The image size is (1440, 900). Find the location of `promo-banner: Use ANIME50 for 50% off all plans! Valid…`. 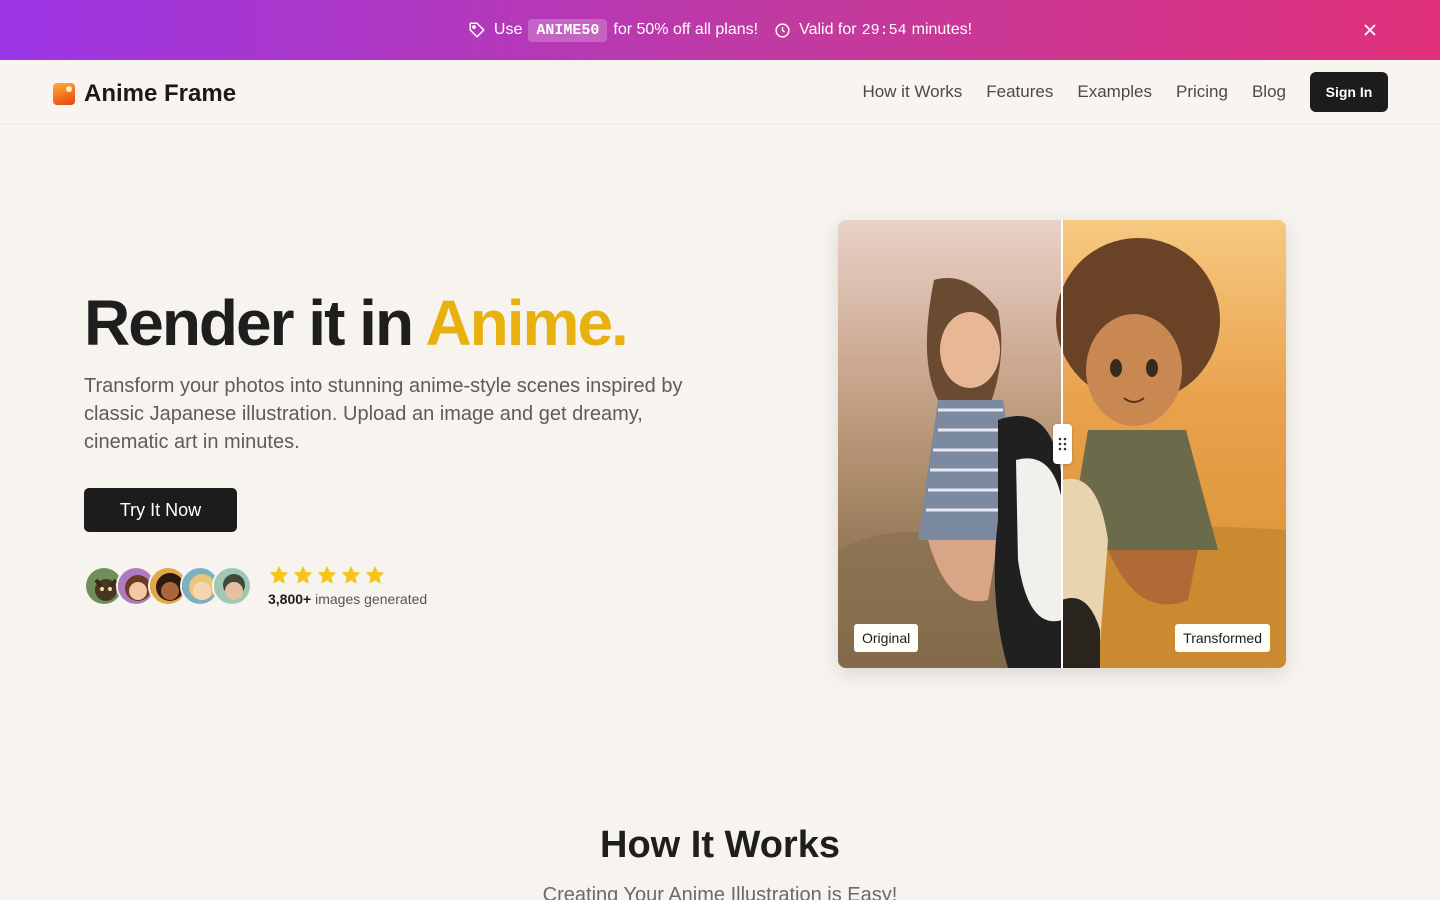

promo-banner: Use ANIME50 for 50% off all plans! Valid… is located at coordinates (720, 30).